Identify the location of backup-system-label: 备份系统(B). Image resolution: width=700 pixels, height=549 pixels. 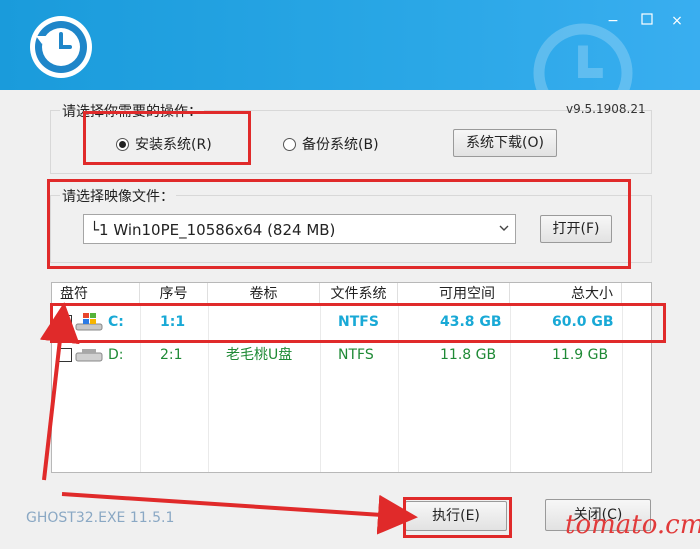
(340, 145).